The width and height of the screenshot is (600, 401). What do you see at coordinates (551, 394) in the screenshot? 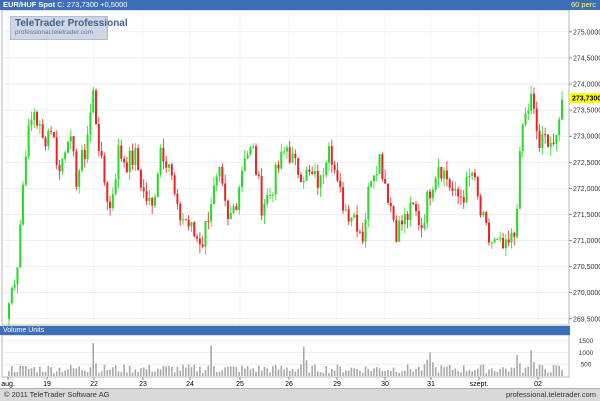
I see `website-link: professional.teletrader.com` at bounding box center [551, 394].